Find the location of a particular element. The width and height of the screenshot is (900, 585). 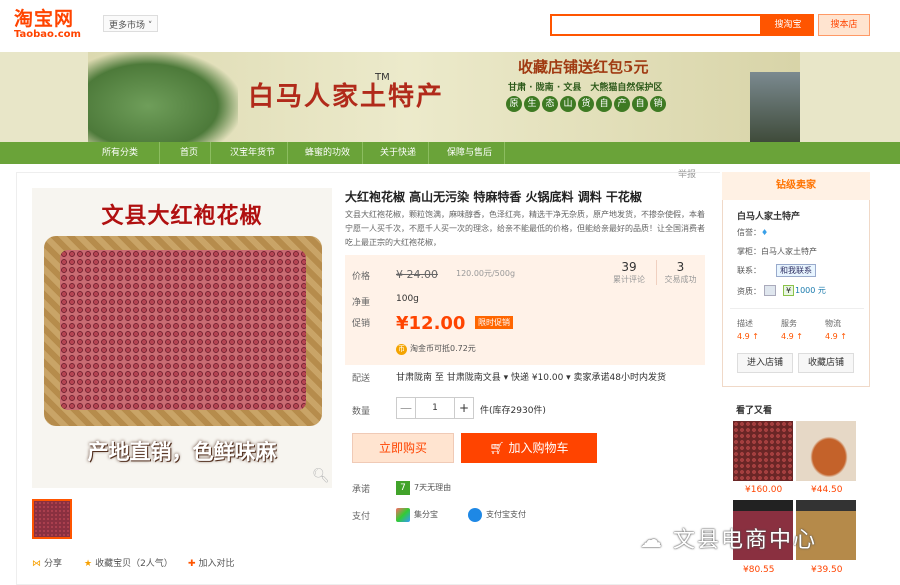

shopkeeper: 掌柜：白马人家土特产 is located at coordinates (777, 251).